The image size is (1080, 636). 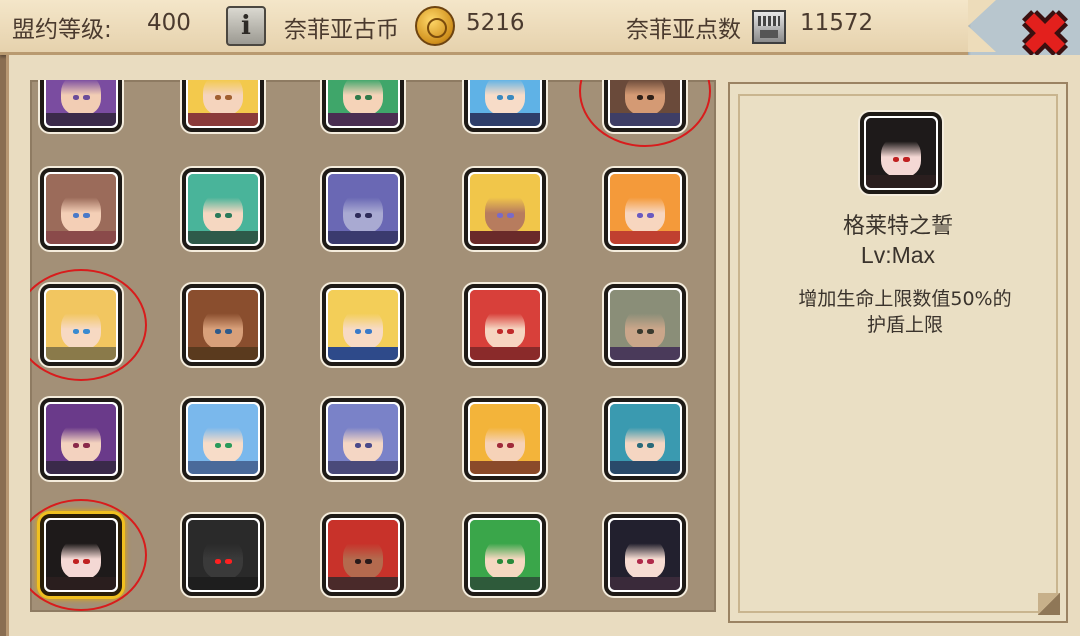 What do you see at coordinates (905, 299) in the screenshot?
I see `detail-description-line: 增加生命上限数值50%的` at bounding box center [905, 299].